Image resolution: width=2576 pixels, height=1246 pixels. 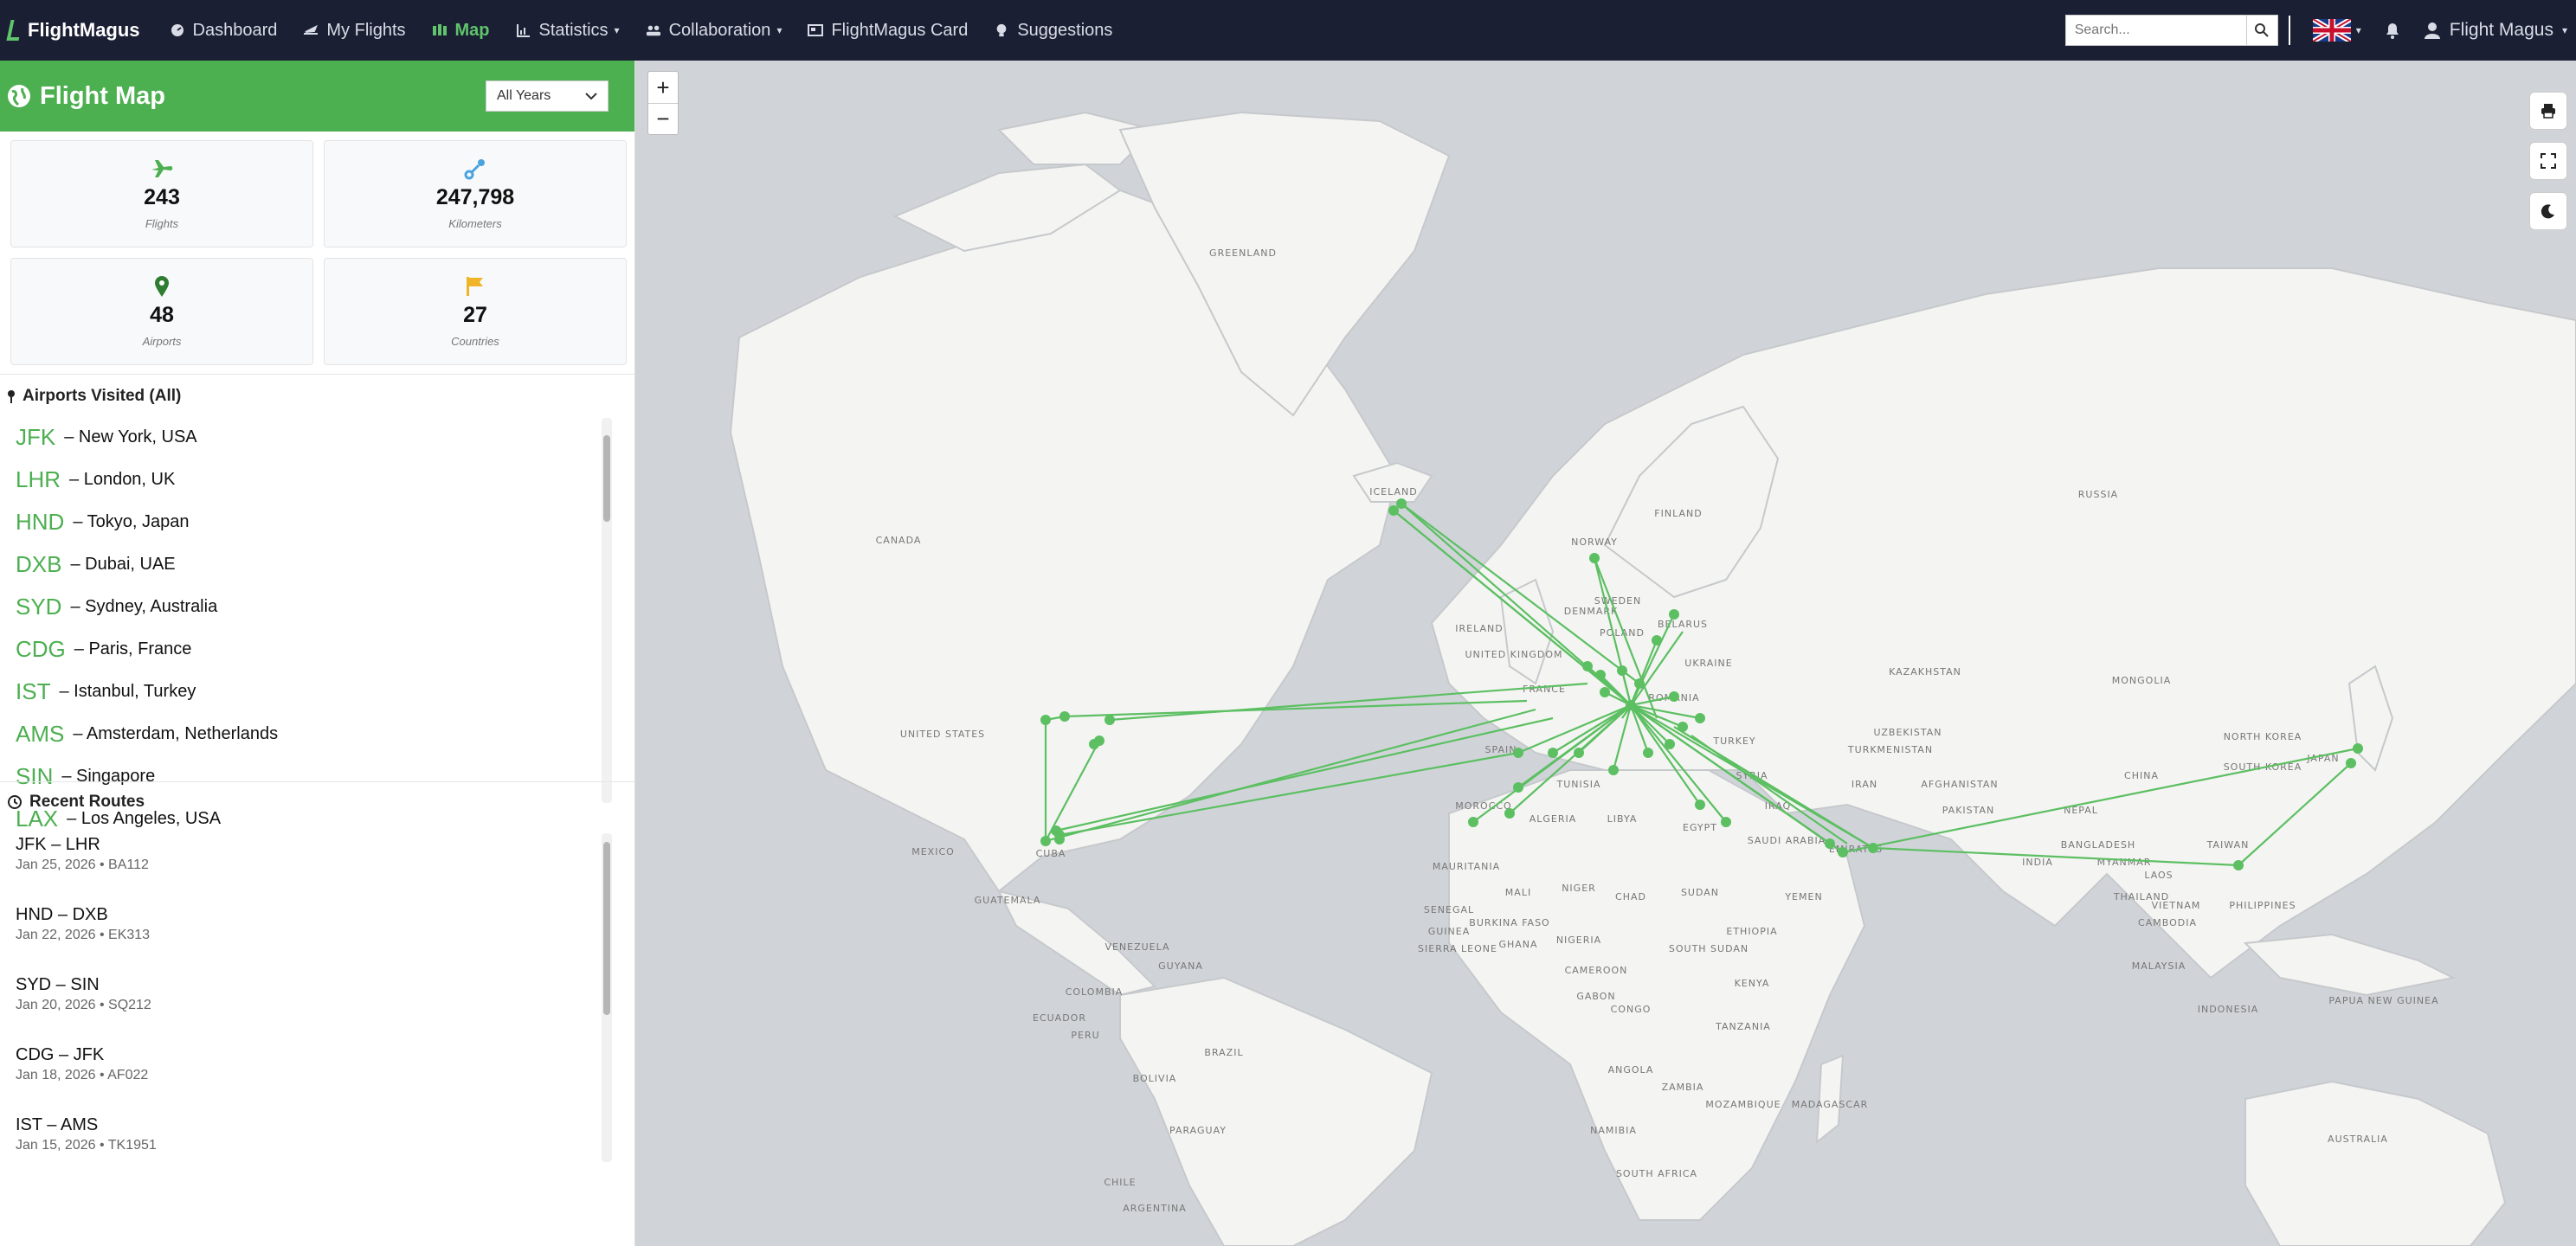 I want to click on year-filter-value: All Years, so click(x=524, y=96).